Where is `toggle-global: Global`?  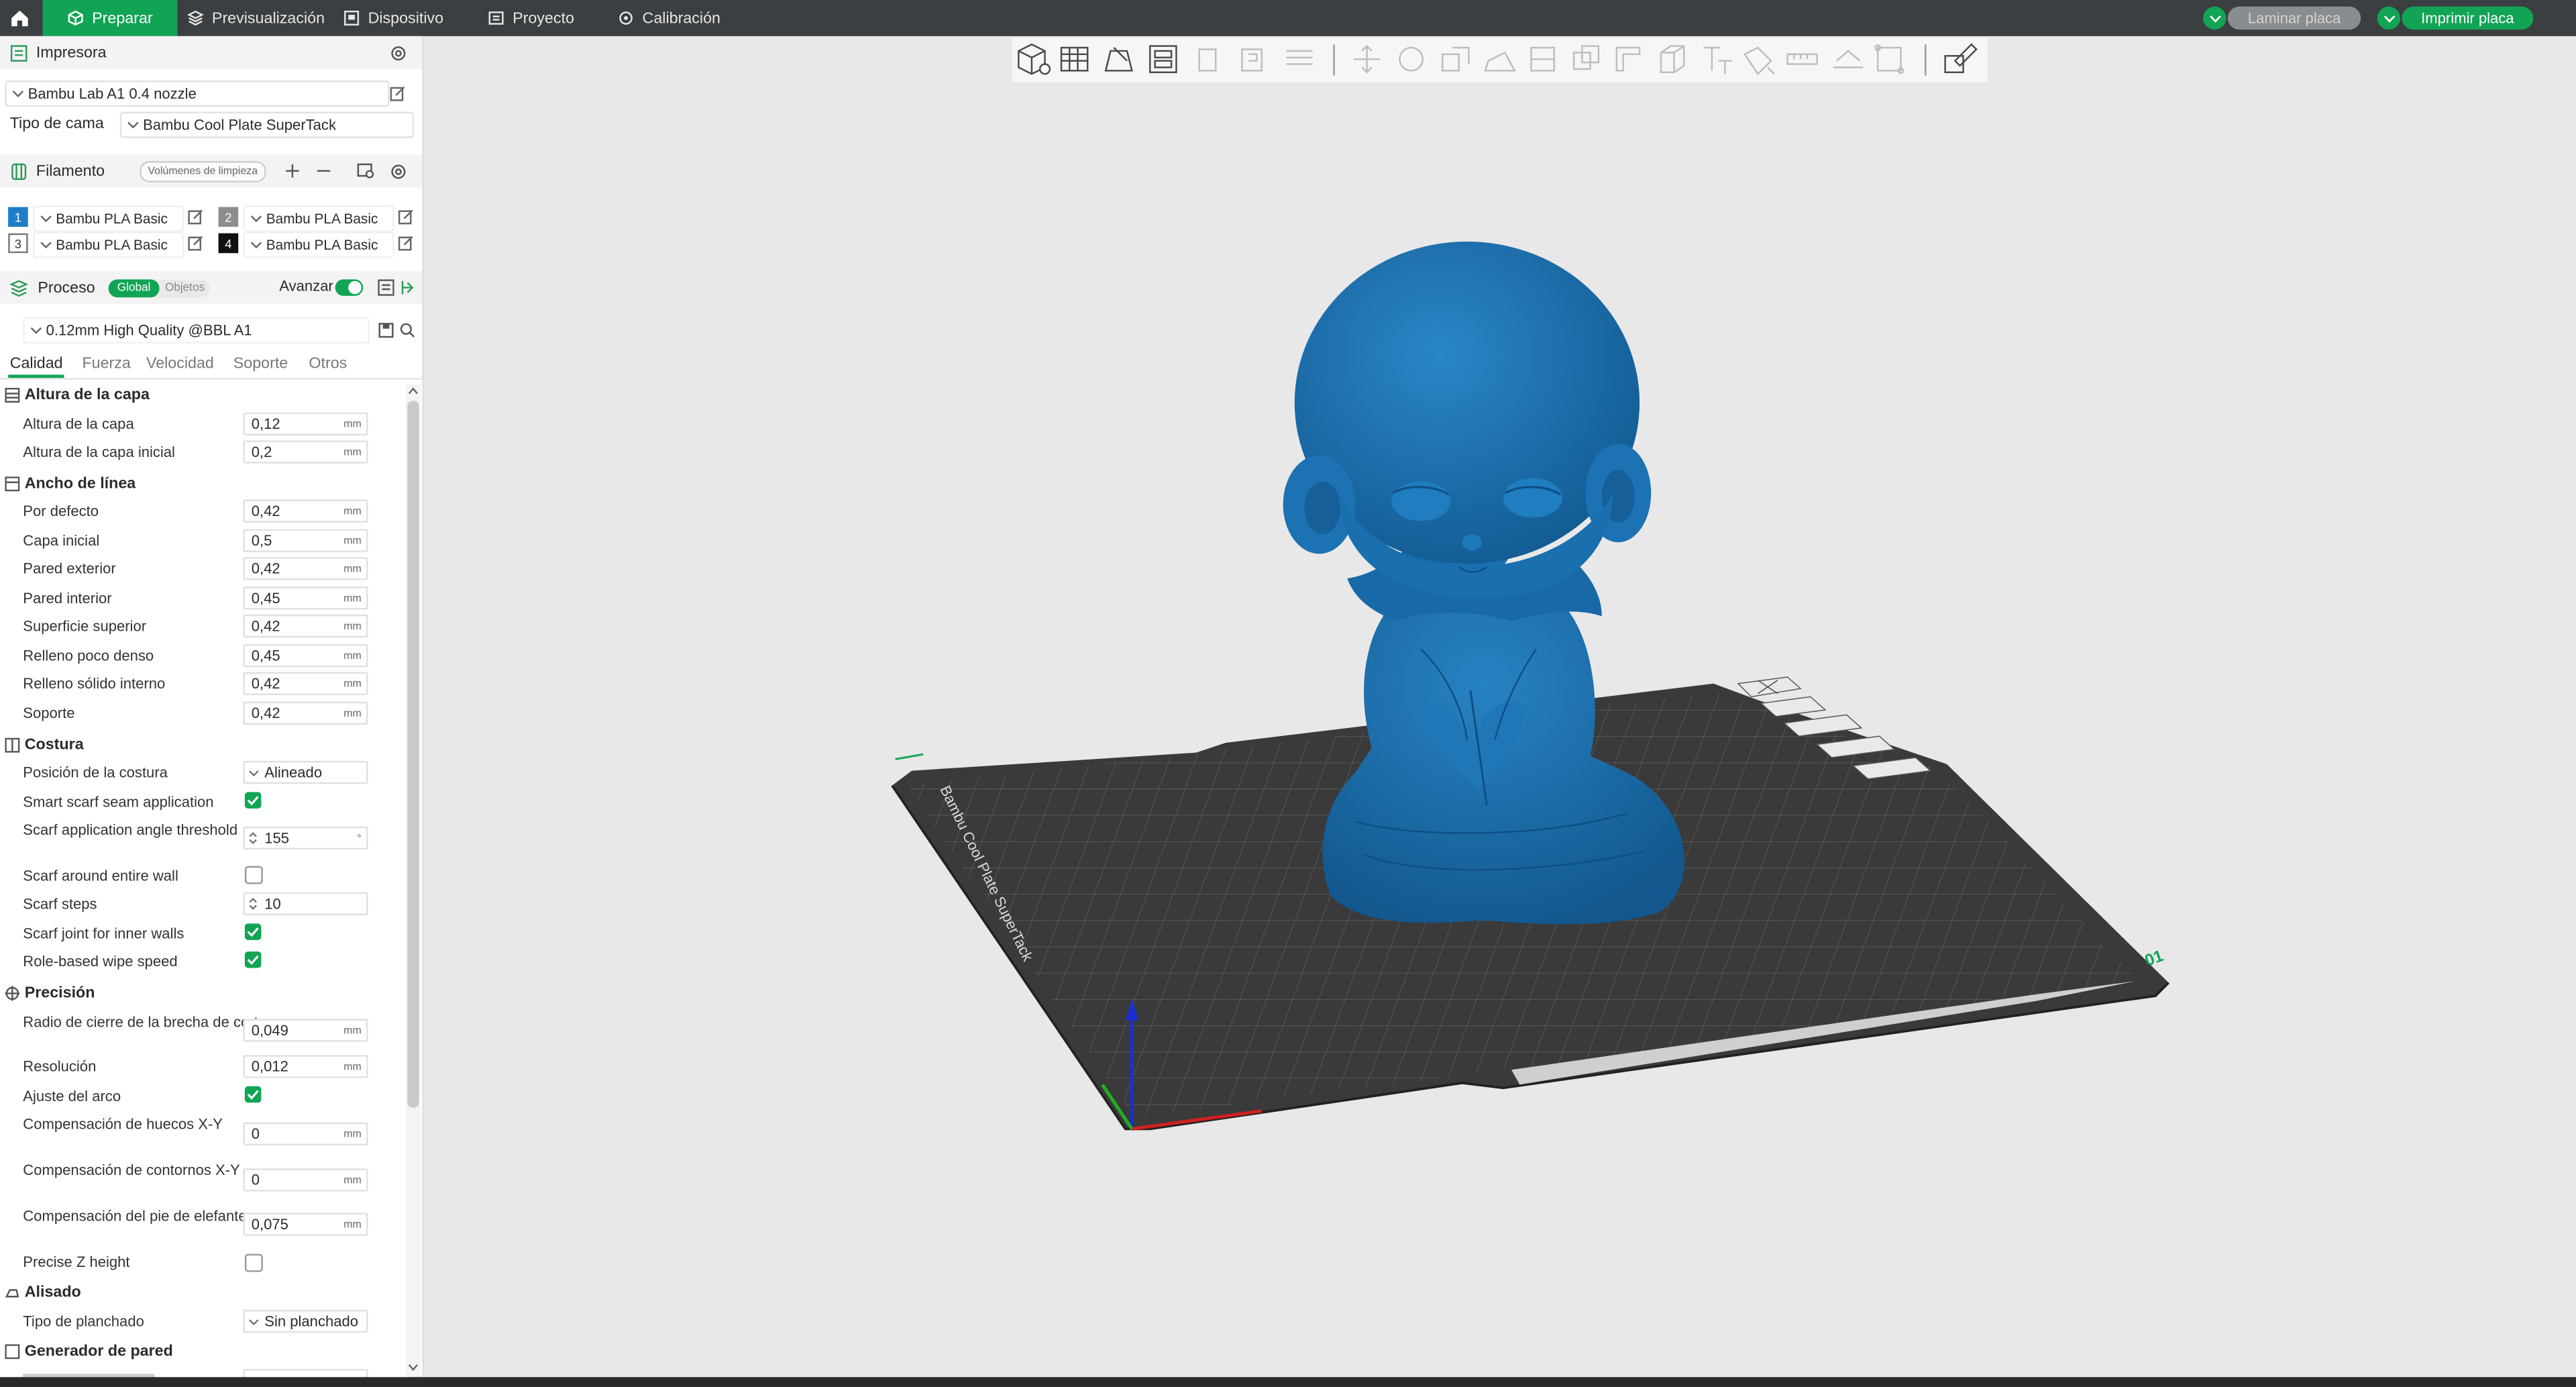 toggle-global: Global is located at coordinates (134, 288).